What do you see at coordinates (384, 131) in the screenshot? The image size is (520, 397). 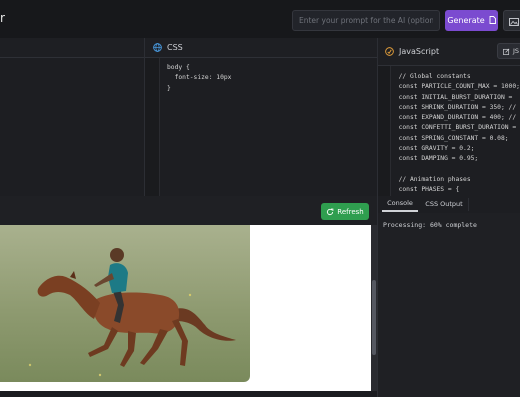 I see `js-gutter` at bounding box center [384, 131].